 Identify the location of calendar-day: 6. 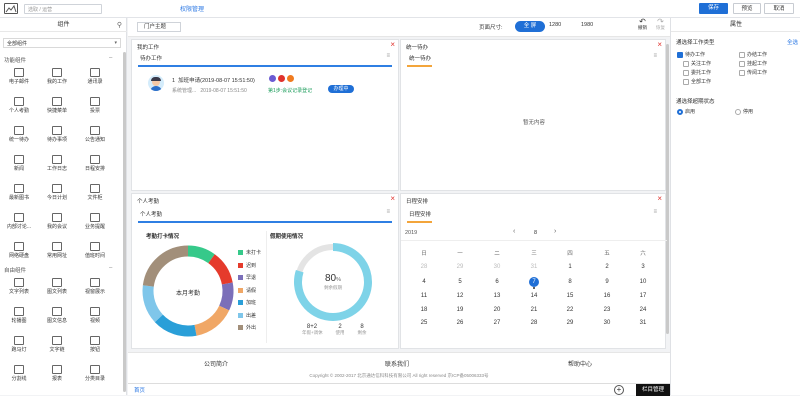
(497, 282).